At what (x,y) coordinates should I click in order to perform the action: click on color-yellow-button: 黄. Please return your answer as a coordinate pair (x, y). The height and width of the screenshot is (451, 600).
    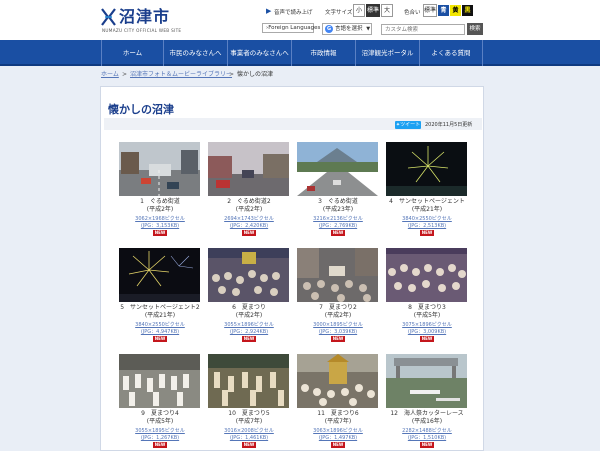
    Looking at the image, I should click on (455, 10).